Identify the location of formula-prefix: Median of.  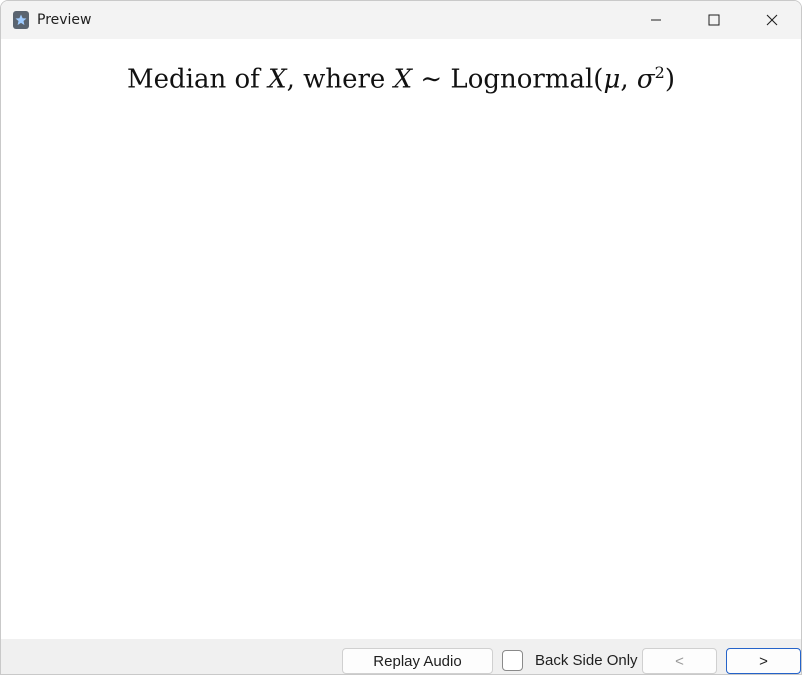
(198, 79).